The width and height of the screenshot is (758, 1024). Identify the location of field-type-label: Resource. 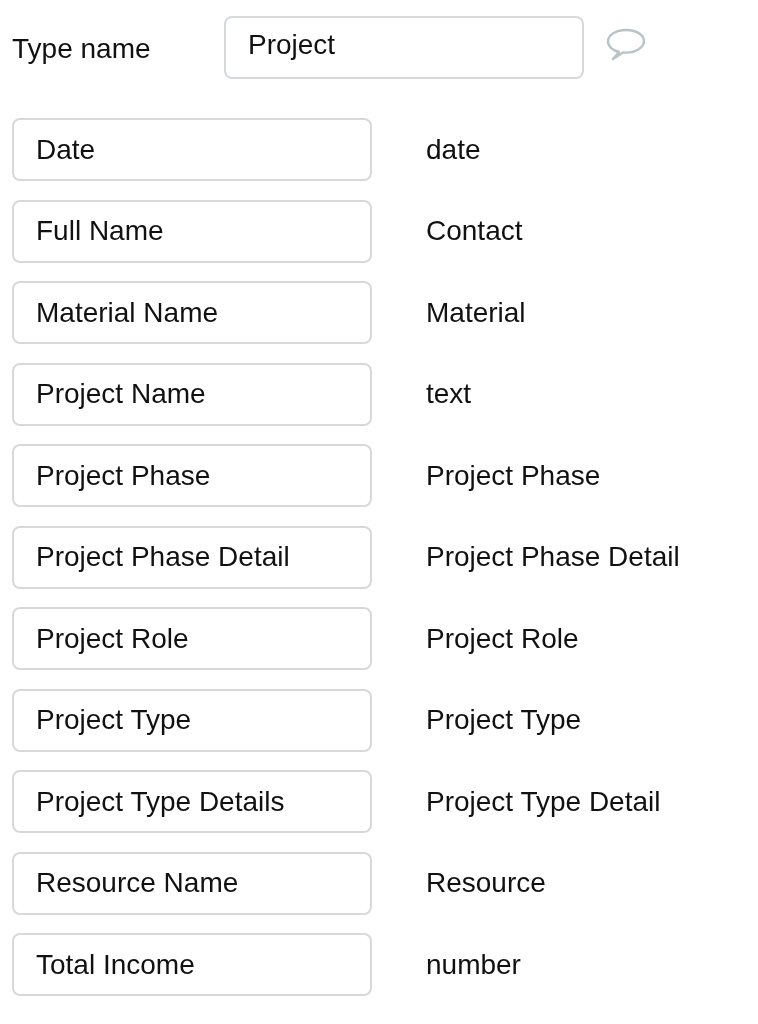
(486, 883).